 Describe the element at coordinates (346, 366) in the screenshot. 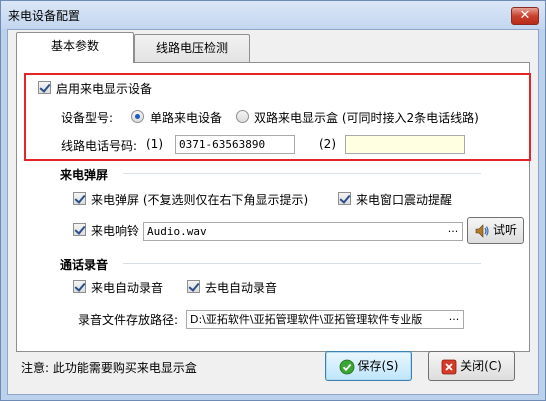

I see `check-icon` at that location.